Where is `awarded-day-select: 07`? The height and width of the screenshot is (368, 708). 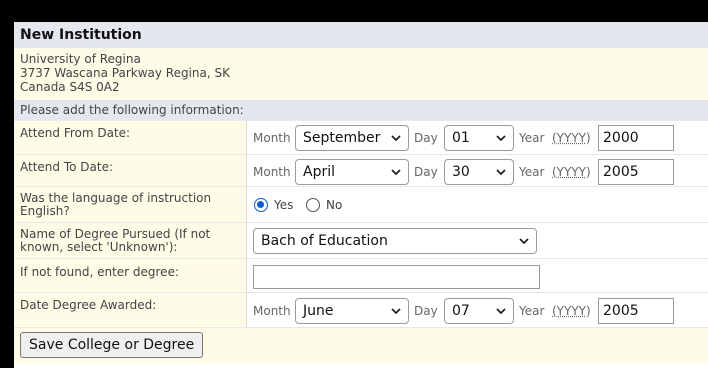 awarded-day-select: 07 is located at coordinates (479, 311).